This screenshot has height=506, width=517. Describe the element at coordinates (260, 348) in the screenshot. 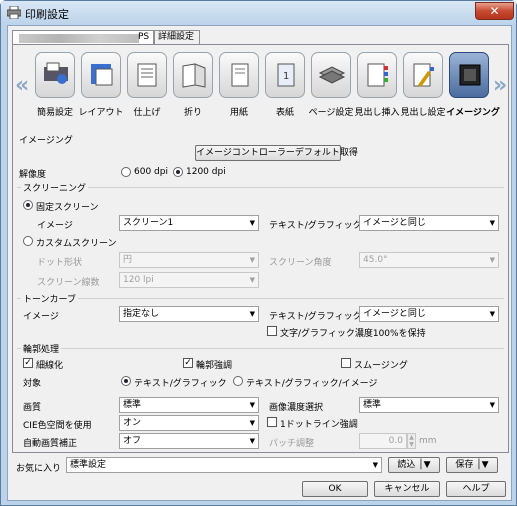

I see `outline-divider` at that location.